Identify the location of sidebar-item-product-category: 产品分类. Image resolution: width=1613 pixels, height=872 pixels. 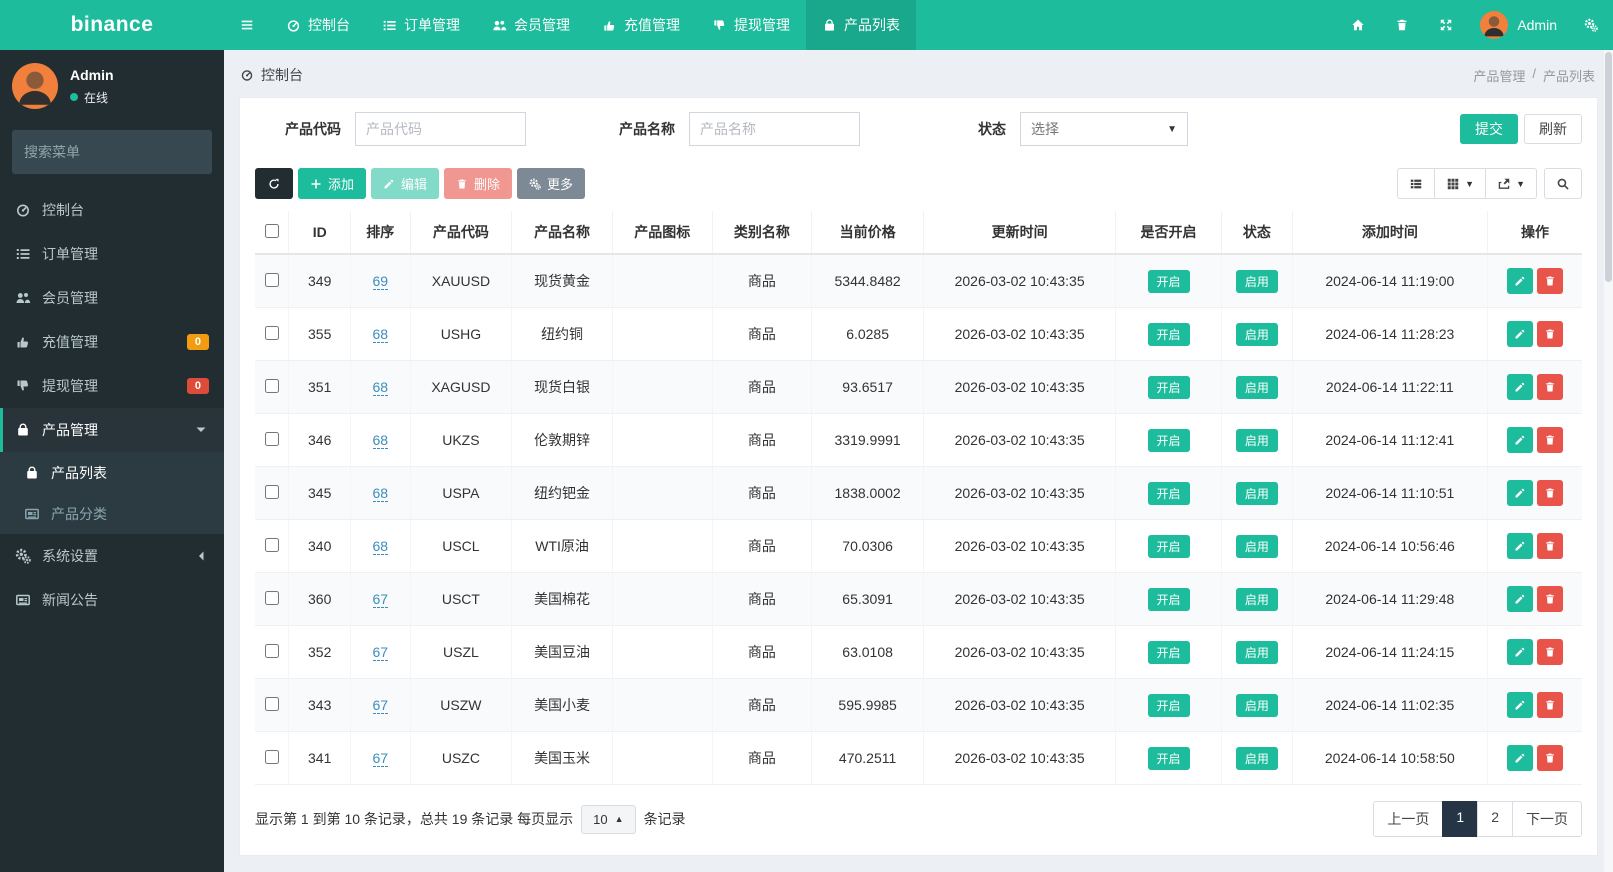
(112, 513).